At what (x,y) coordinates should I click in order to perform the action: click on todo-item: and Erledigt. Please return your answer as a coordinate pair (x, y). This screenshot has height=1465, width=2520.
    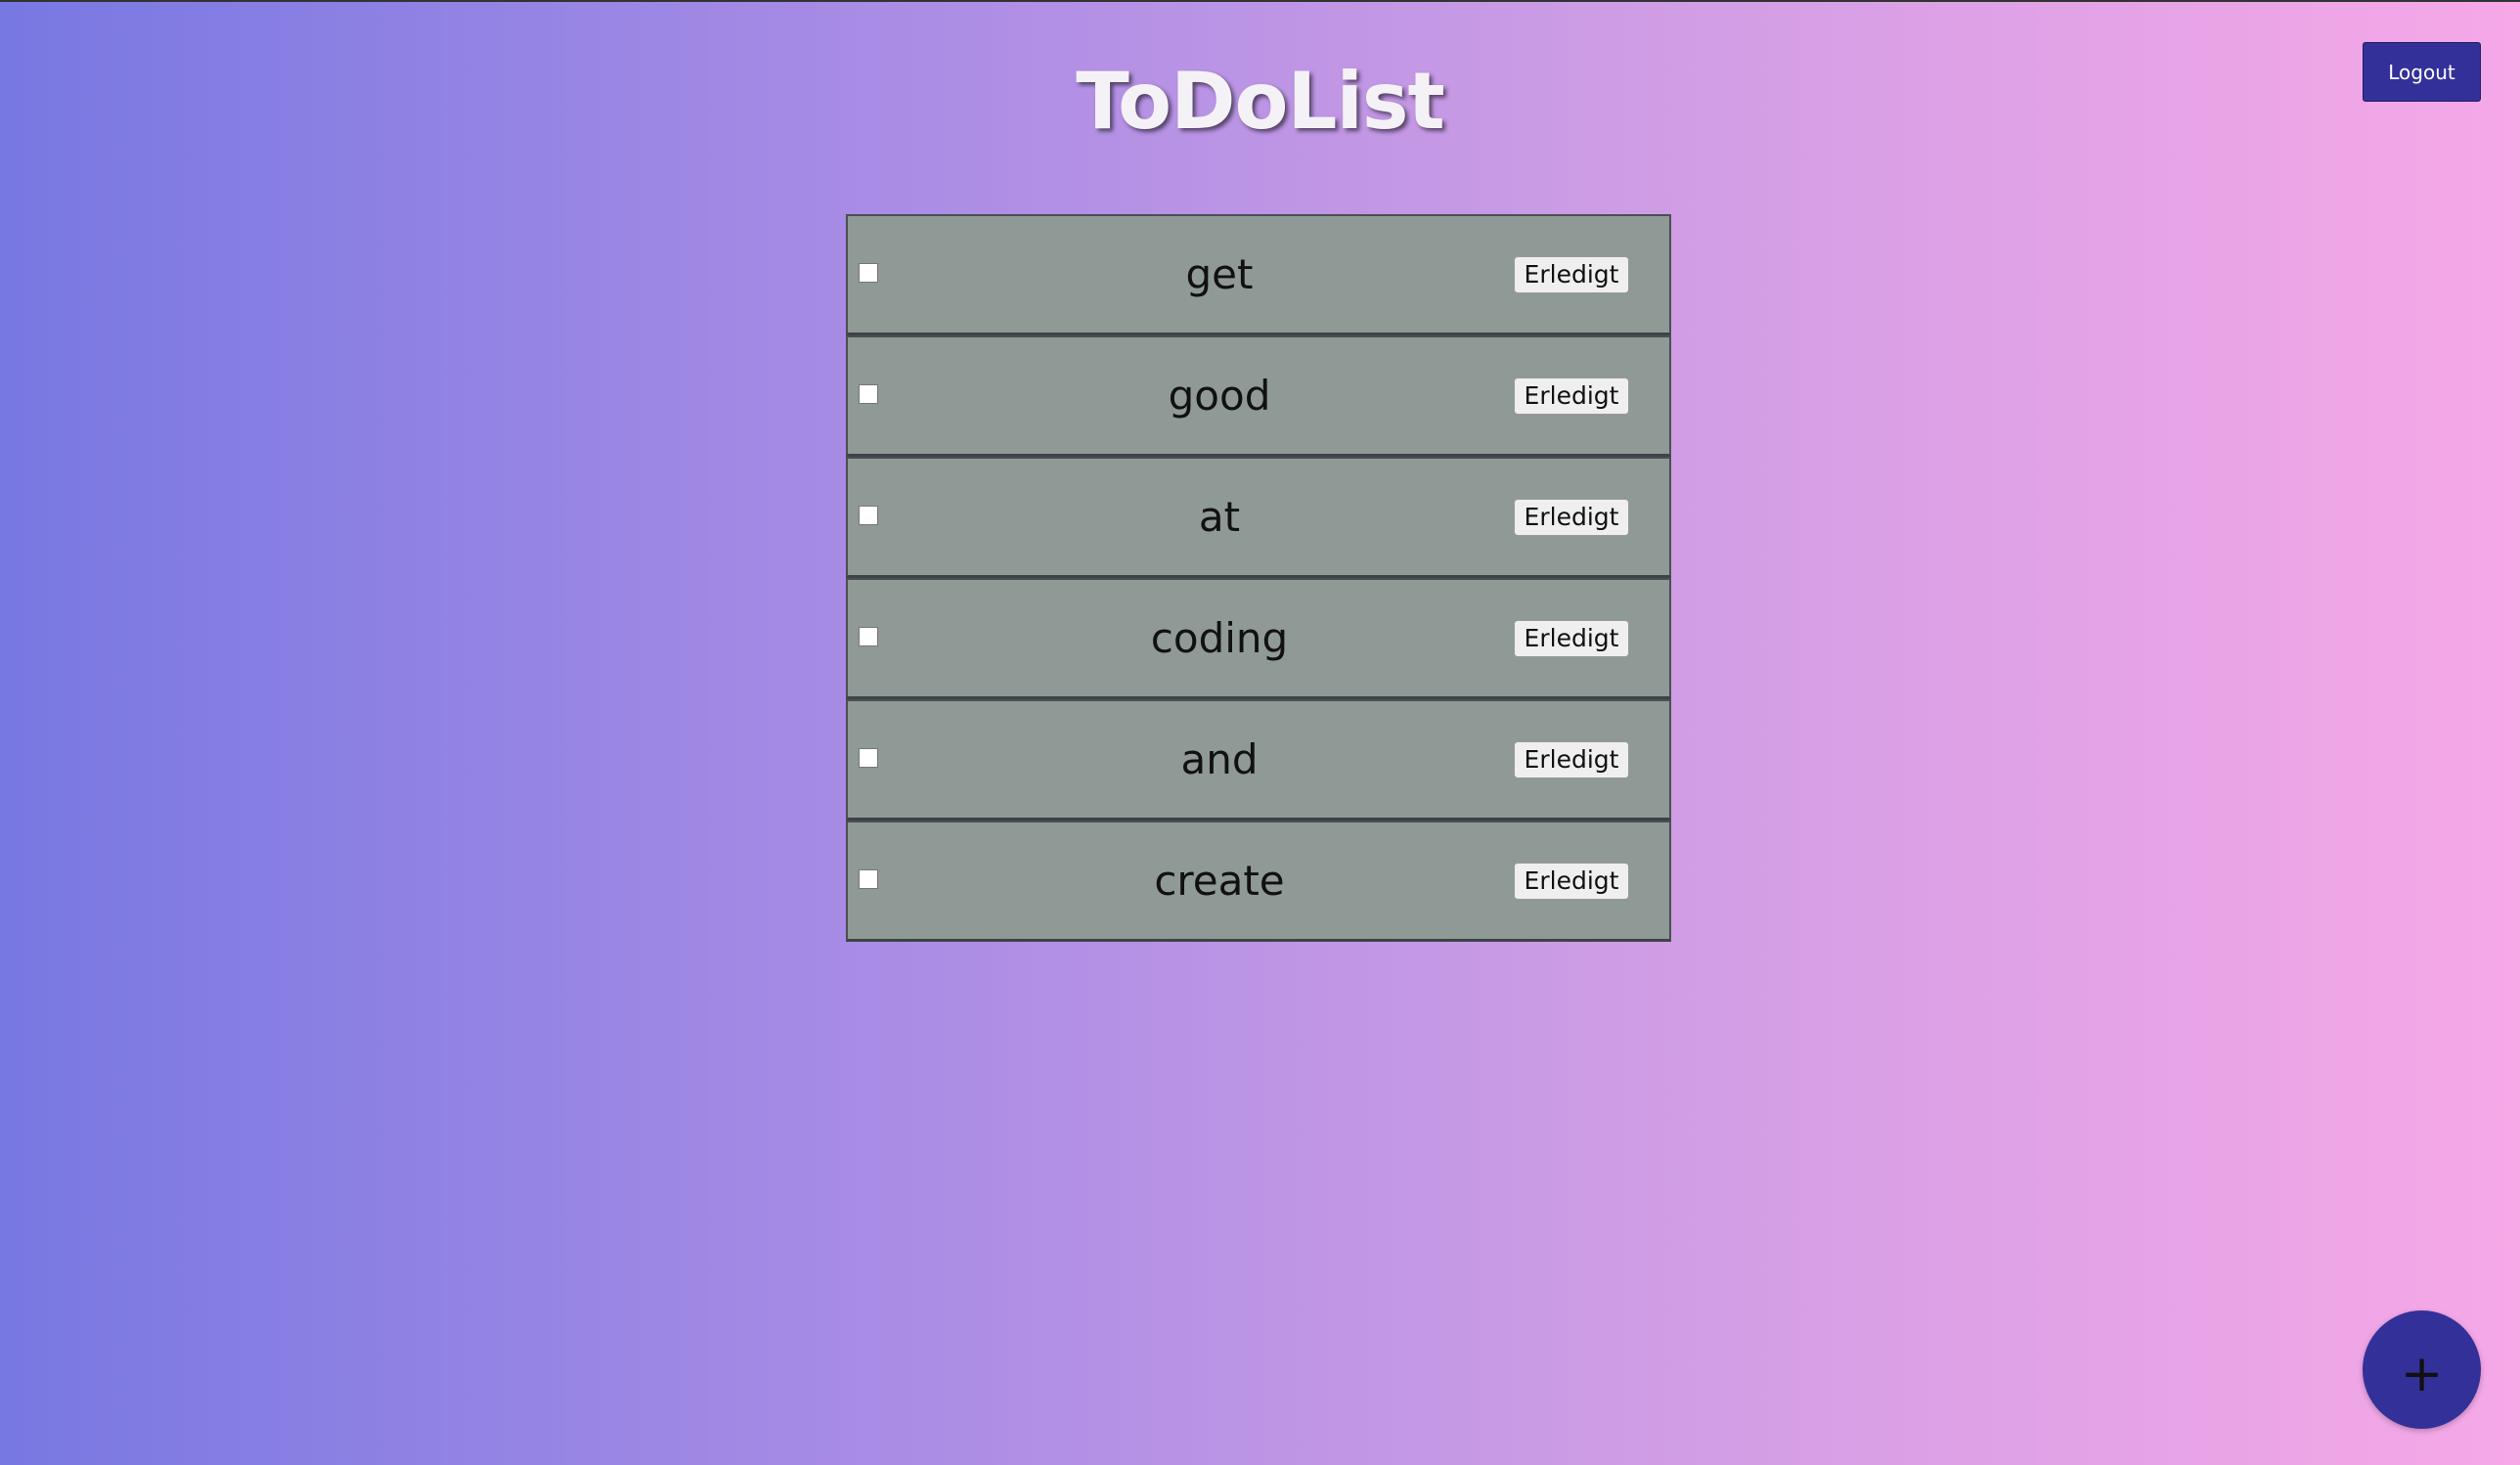
    Looking at the image, I should click on (1258, 760).